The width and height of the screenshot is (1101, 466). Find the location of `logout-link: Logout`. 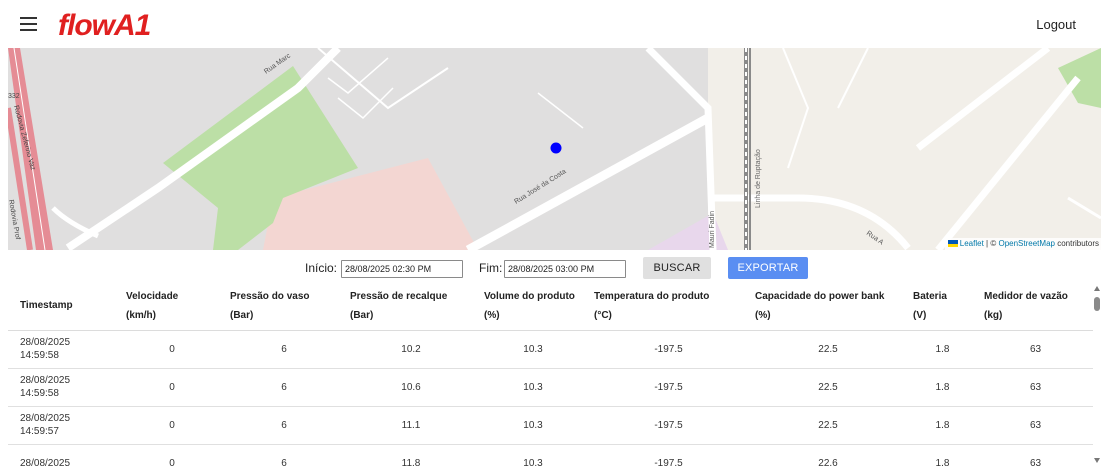

logout-link: Logout is located at coordinates (1056, 24).